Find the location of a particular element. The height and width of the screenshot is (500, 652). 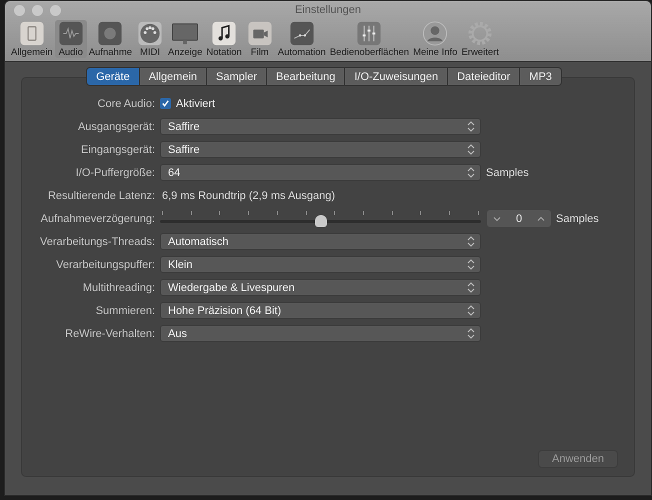

video-camera-icon is located at coordinates (260, 34).